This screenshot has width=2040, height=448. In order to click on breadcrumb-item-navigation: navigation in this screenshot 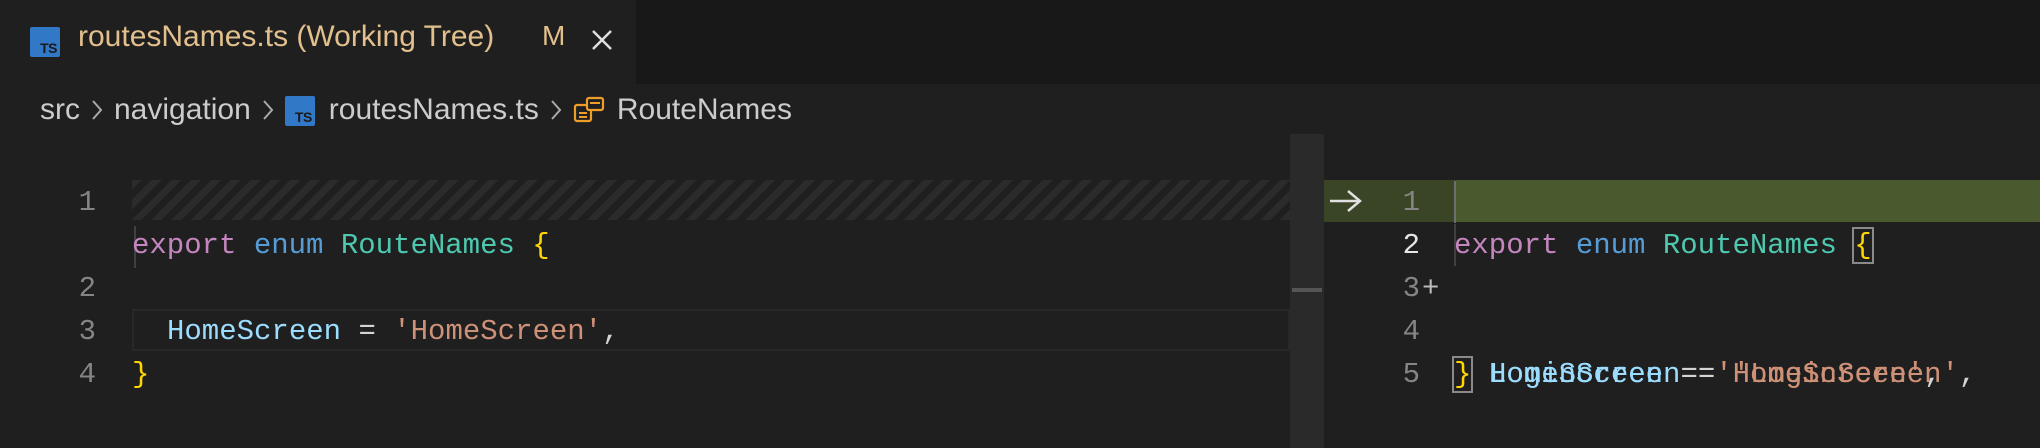, I will do `click(182, 110)`.